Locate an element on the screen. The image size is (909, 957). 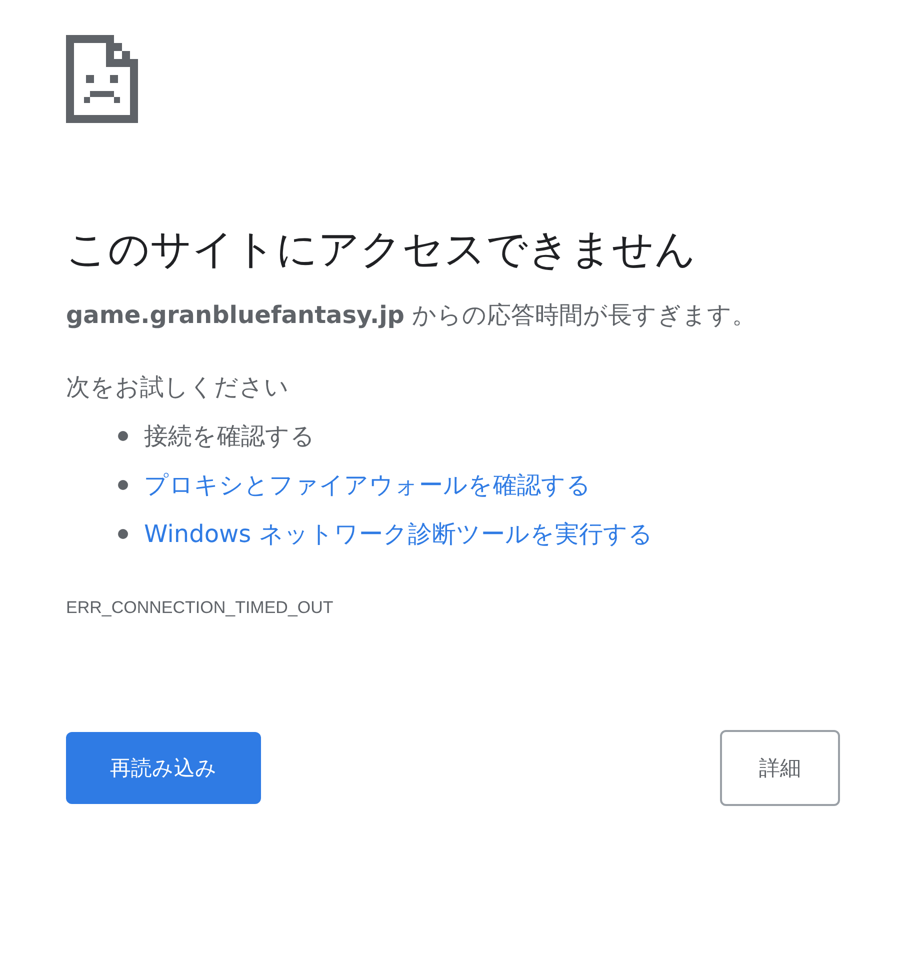
suggestion-link: プロキシとファイアウォールを確認する is located at coordinates (367, 484).